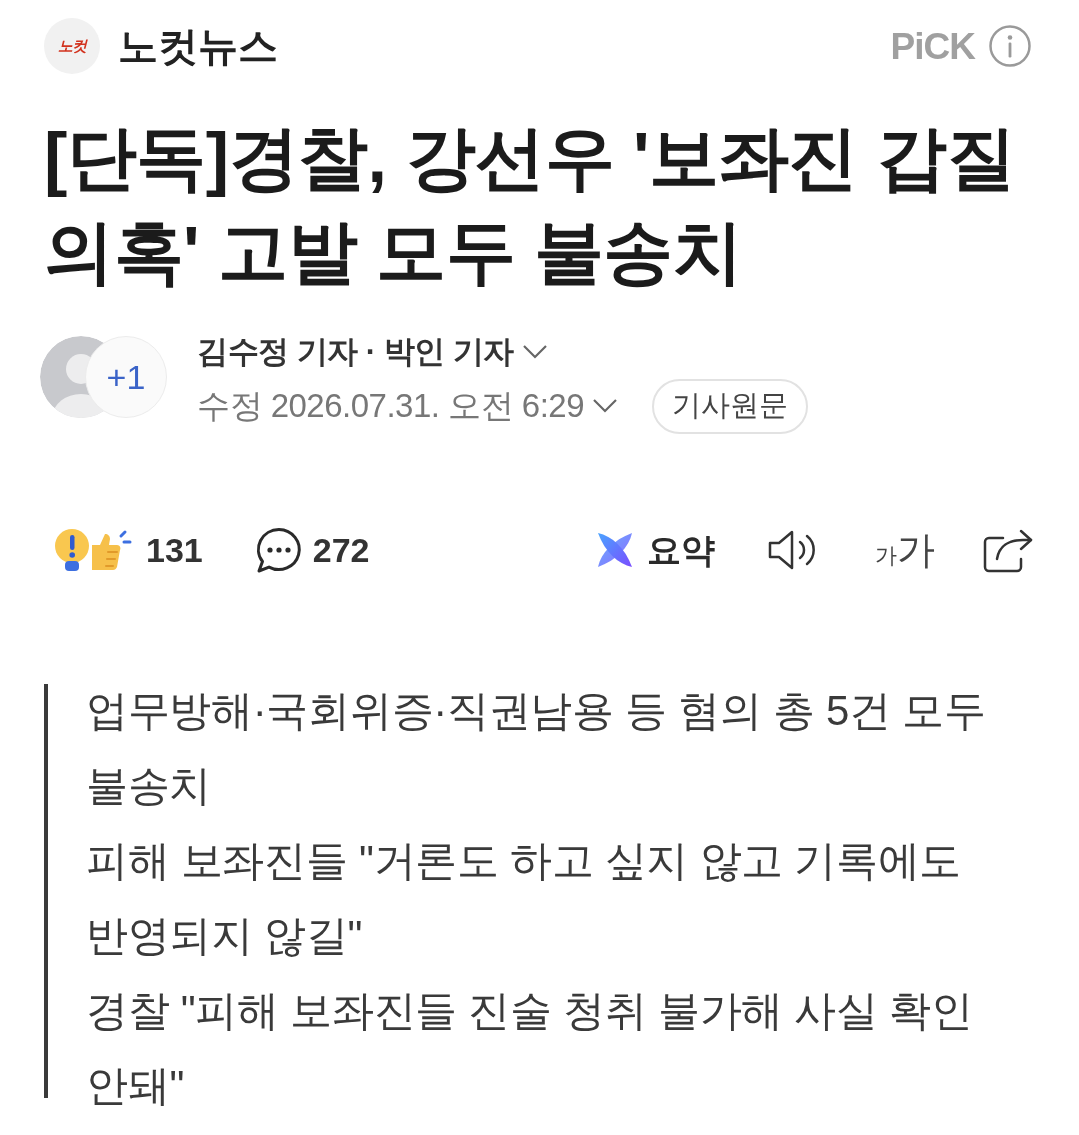 Image resolution: width=1079 pixels, height=1135 pixels. I want to click on timestamp-expand-button, so click(605, 406).